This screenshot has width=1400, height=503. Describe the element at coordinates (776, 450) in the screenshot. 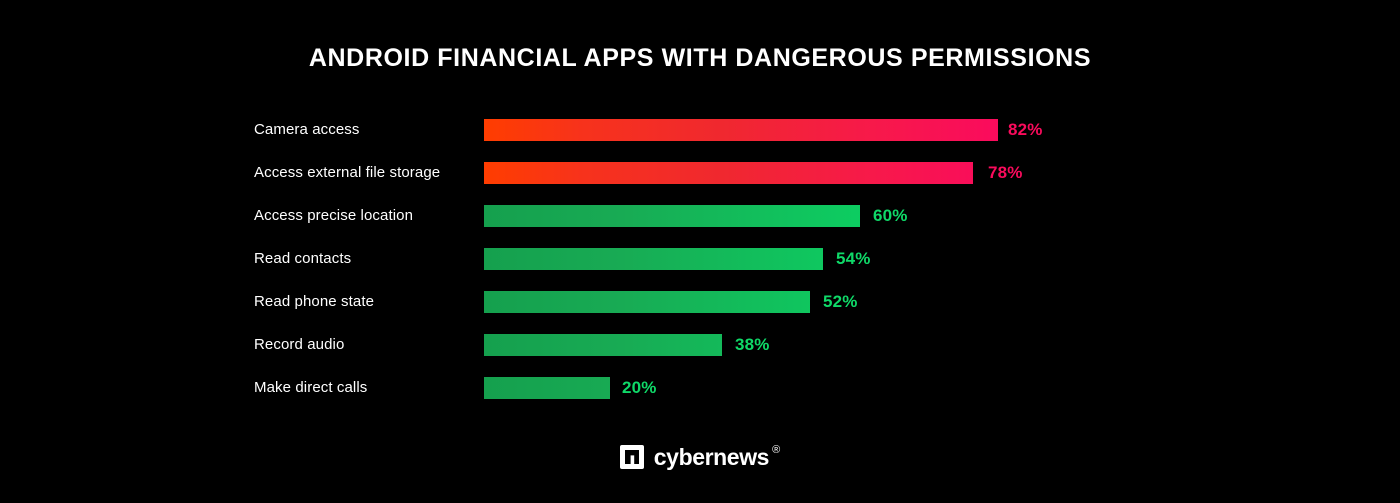

I see `registered-trademark-symbol: ®` at that location.